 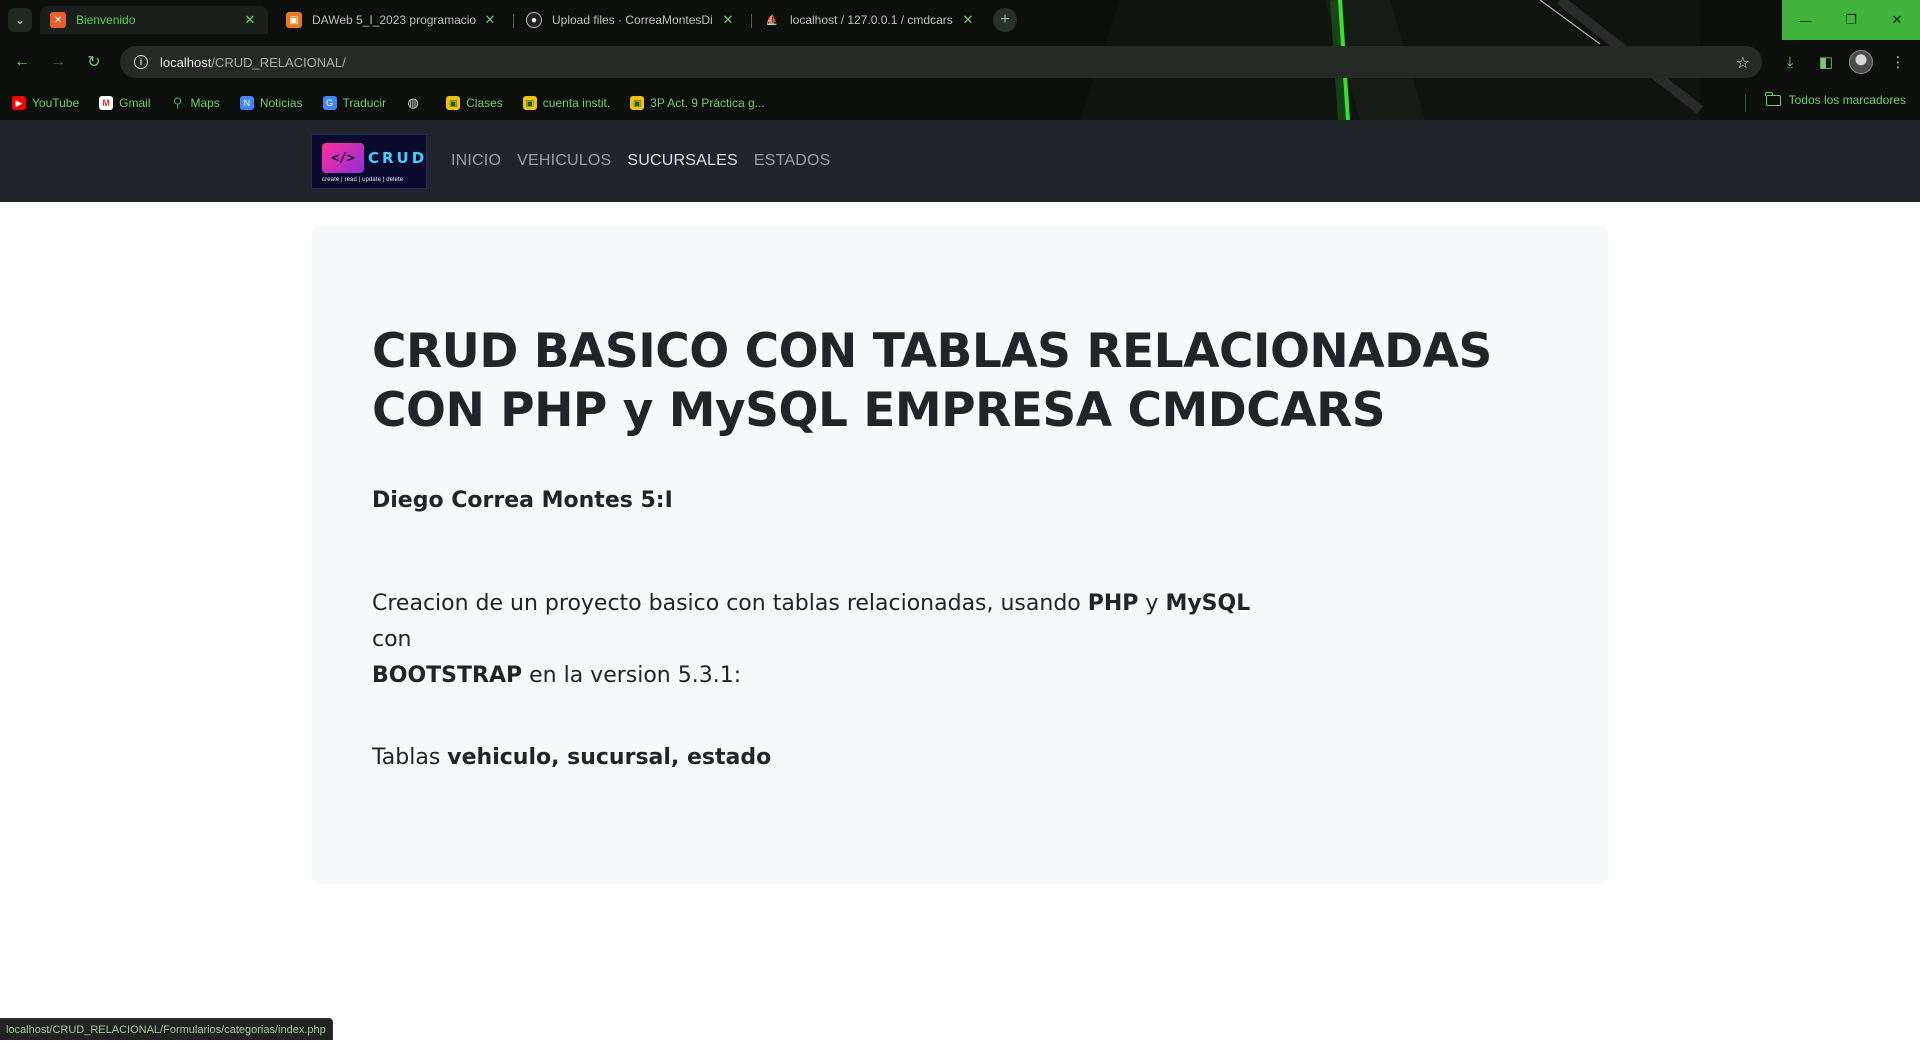 I want to click on bookmark-label: cuenta instit., so click(x=576, y=103).